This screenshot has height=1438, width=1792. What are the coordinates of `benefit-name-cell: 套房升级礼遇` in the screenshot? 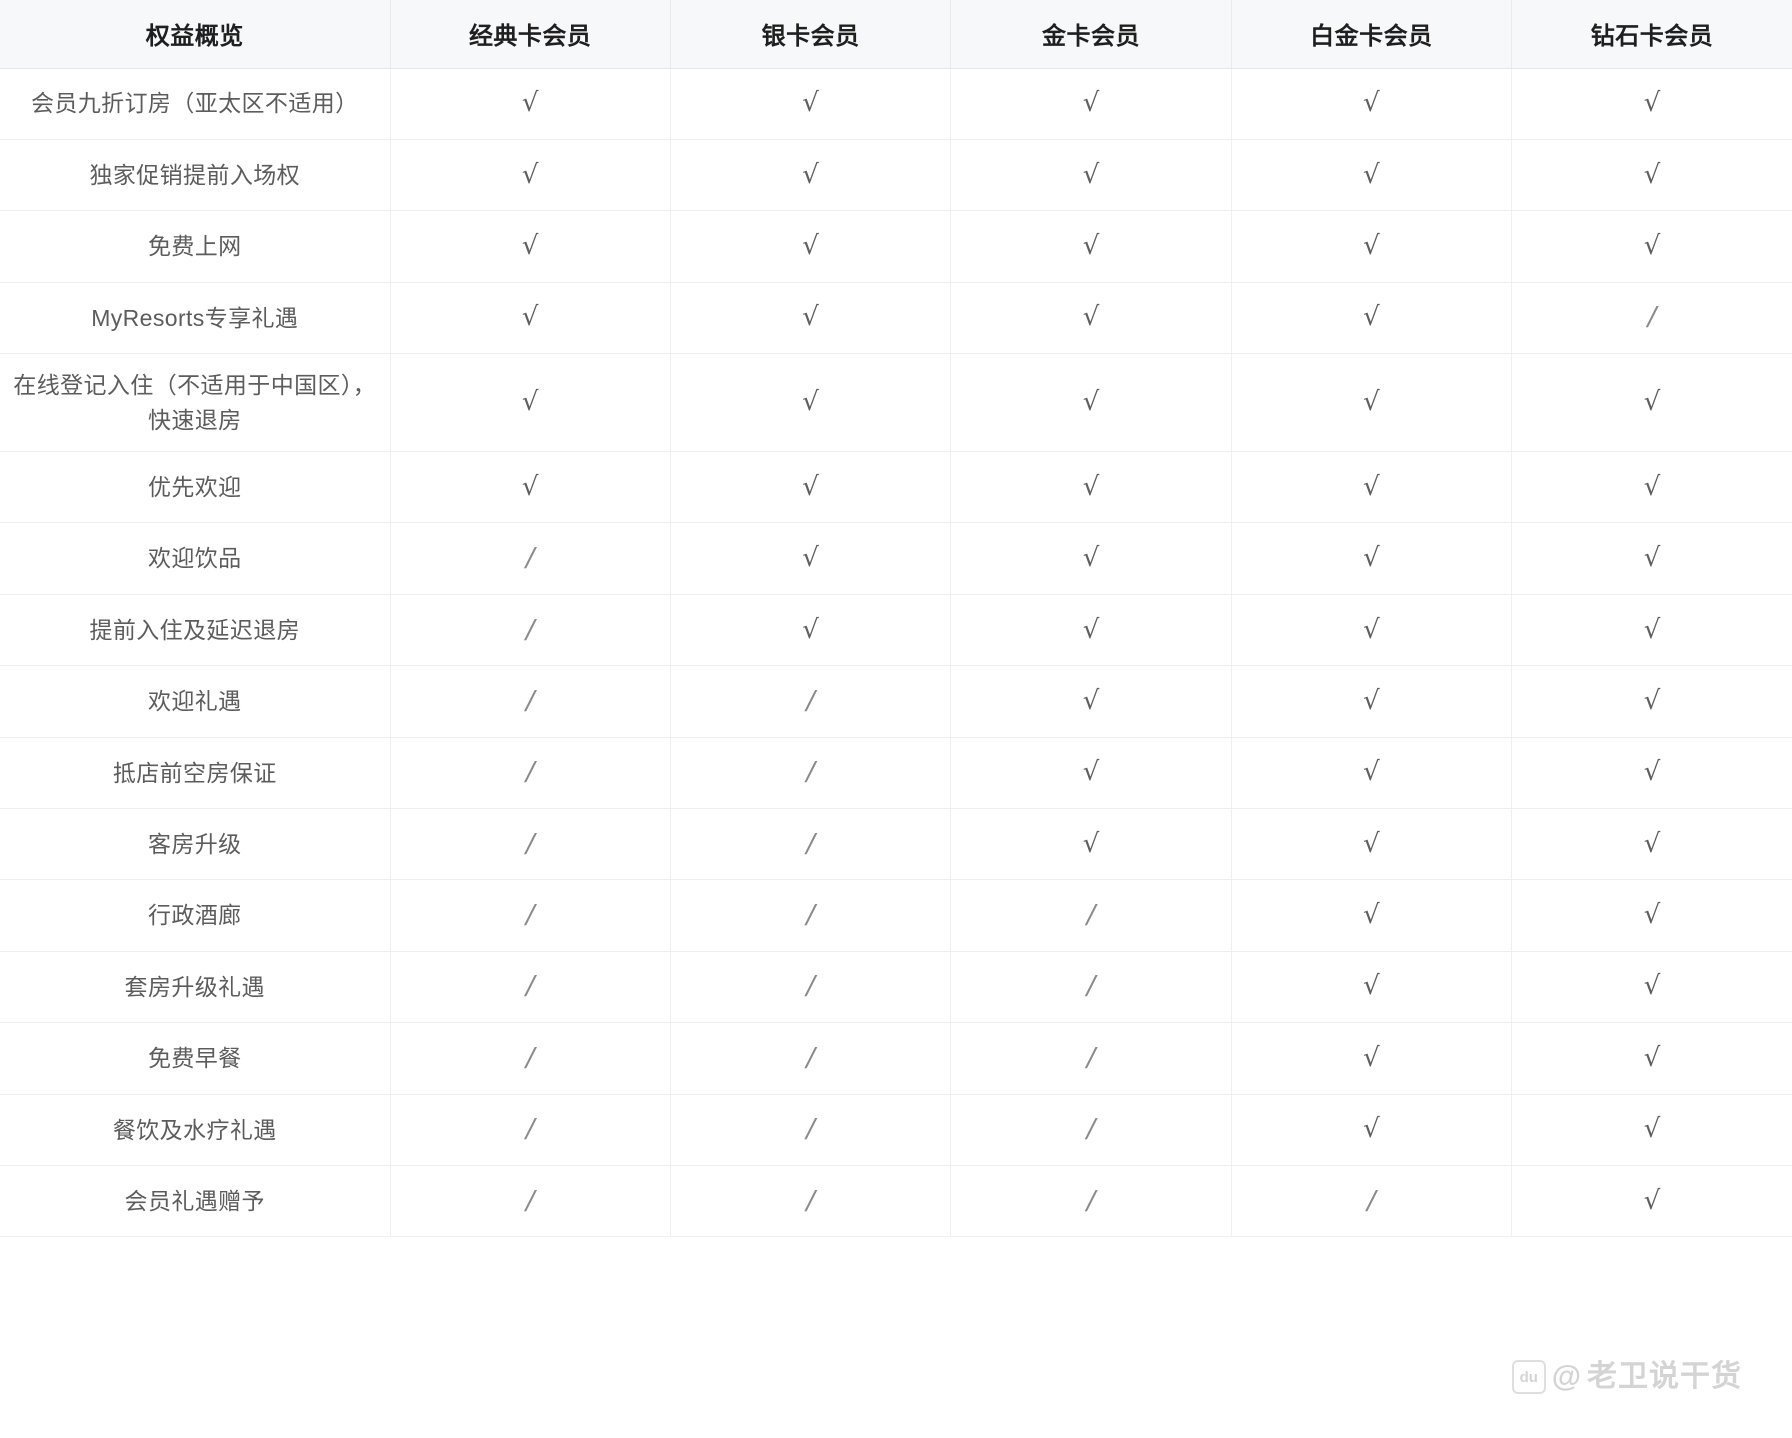 It's located at (195, 987).